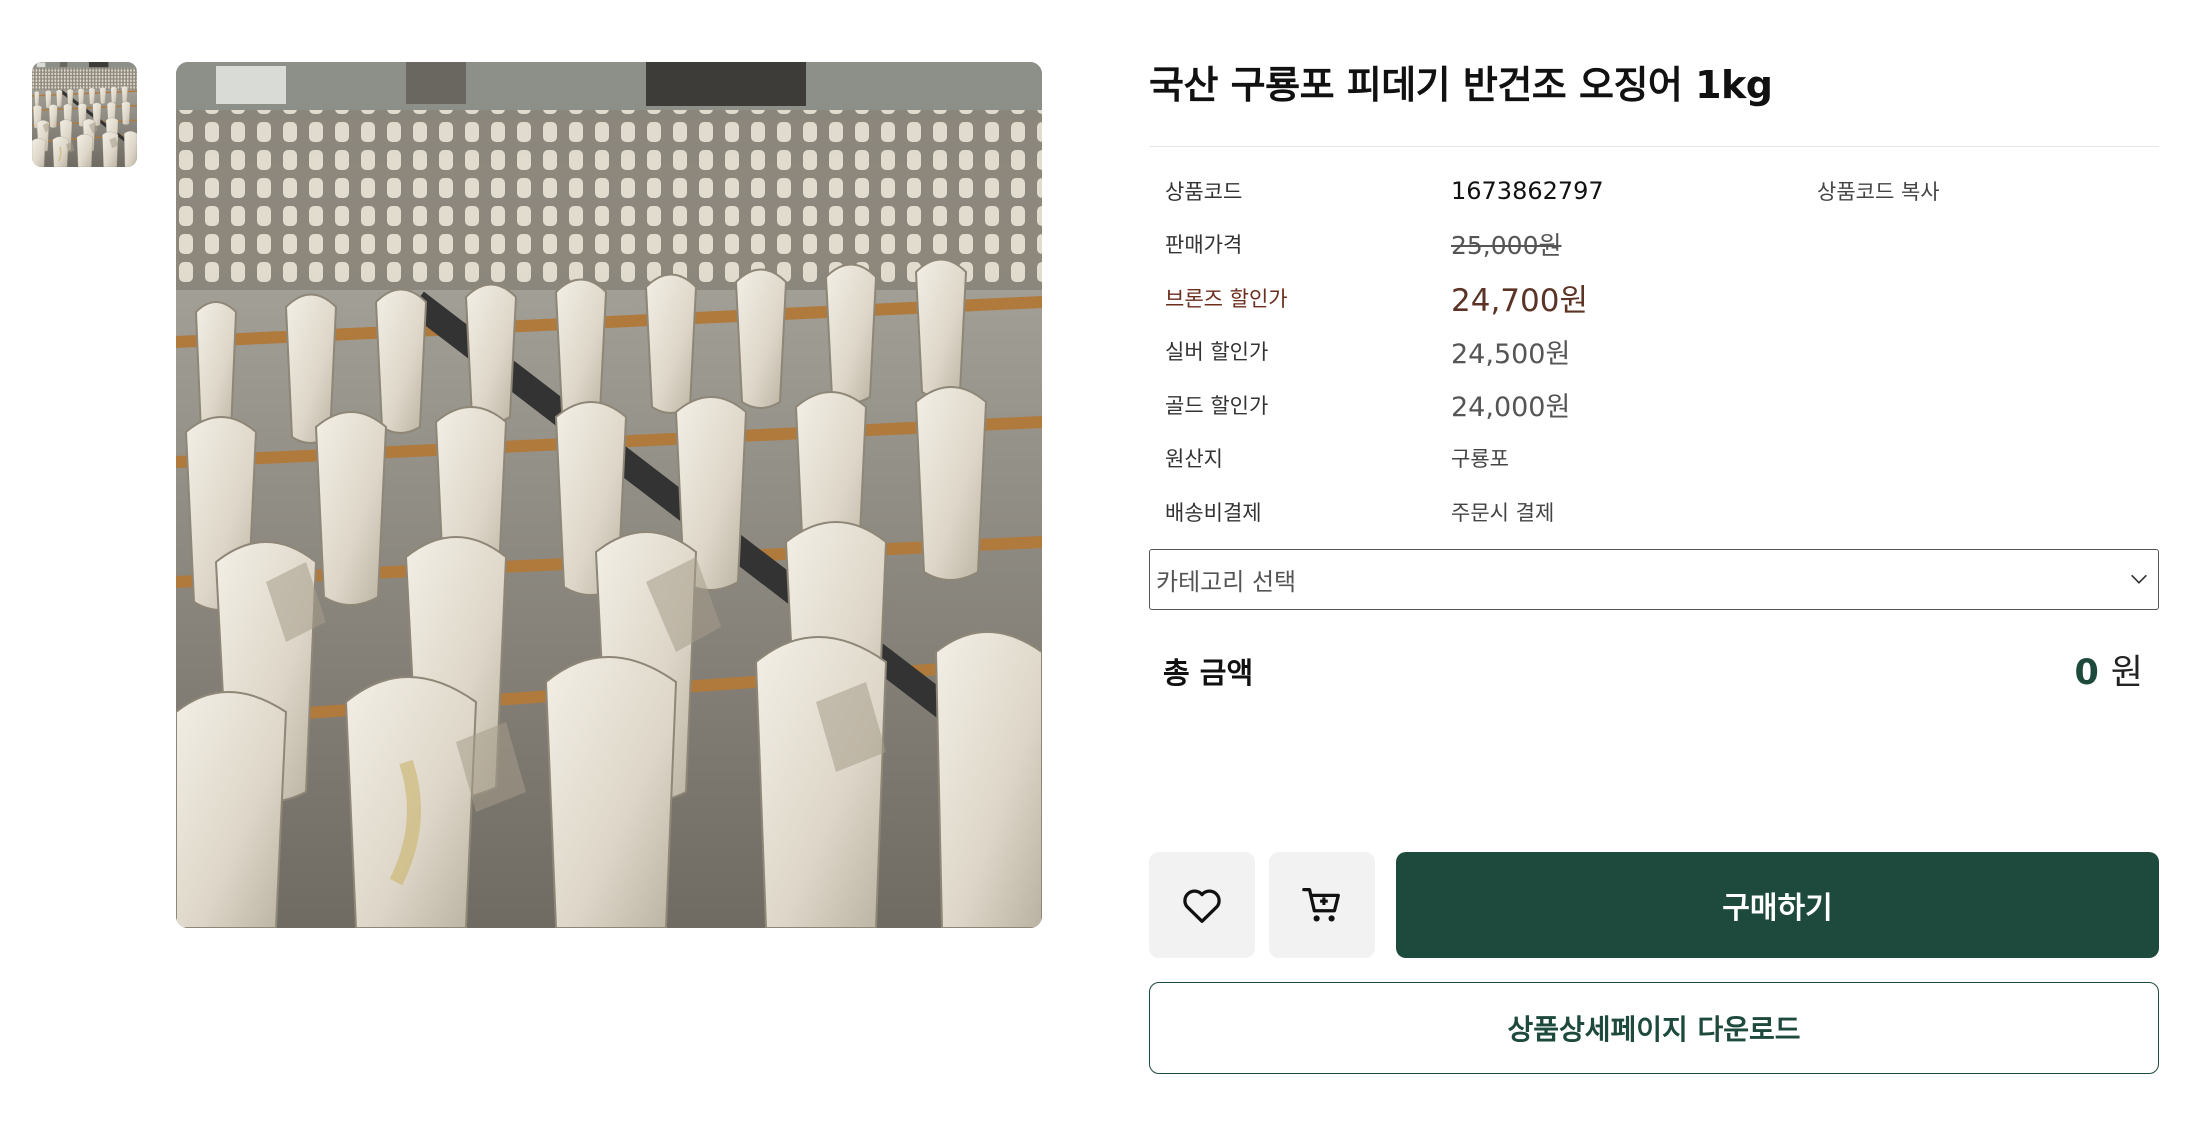  I want to click on category-select: 카테고리 선택, so click(1654, 579).